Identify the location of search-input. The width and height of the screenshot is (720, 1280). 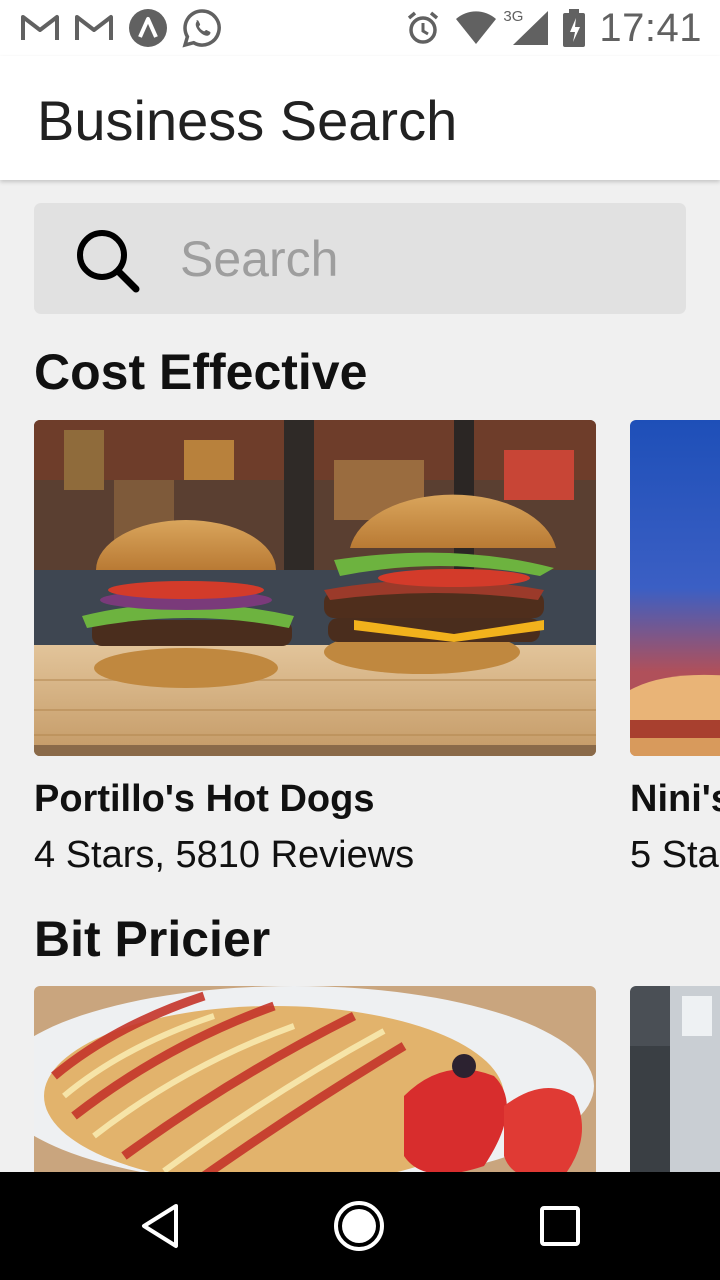
(420, 259).